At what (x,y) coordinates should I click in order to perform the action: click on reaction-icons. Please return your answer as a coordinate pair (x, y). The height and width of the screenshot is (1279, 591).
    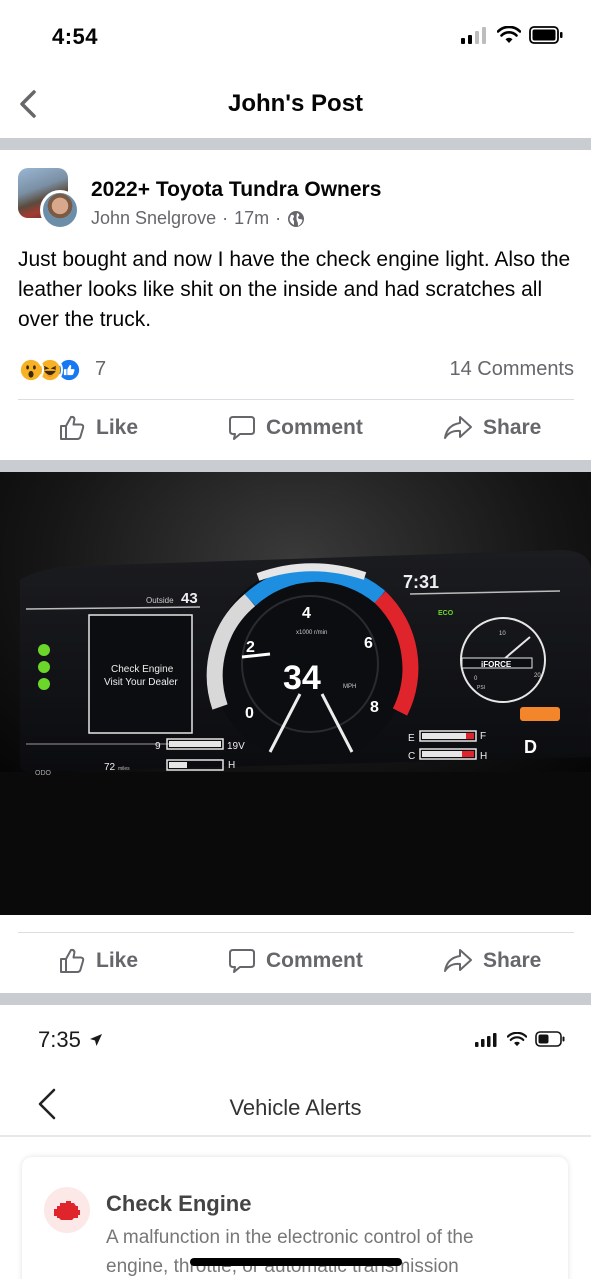
    Looking at the image, I should click on (50, 370).